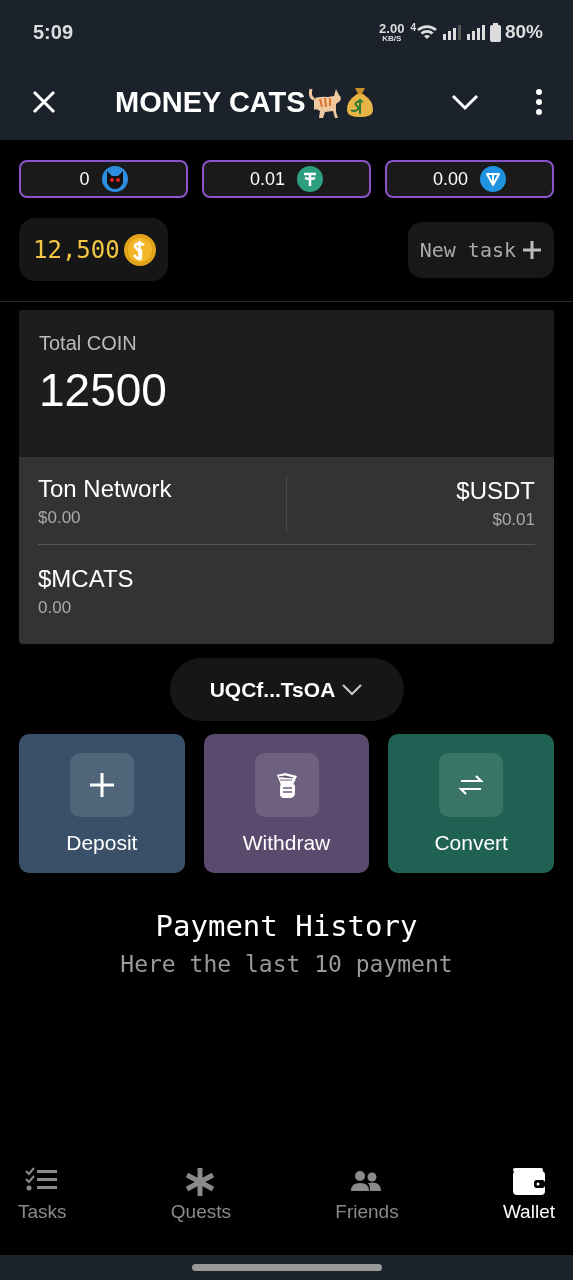 The height and width of the screenshot is (1280, 573). What do you see at coordinates (532, 249) in the screenshot?
I see `plus-icon` at bounding box center [532, 249].